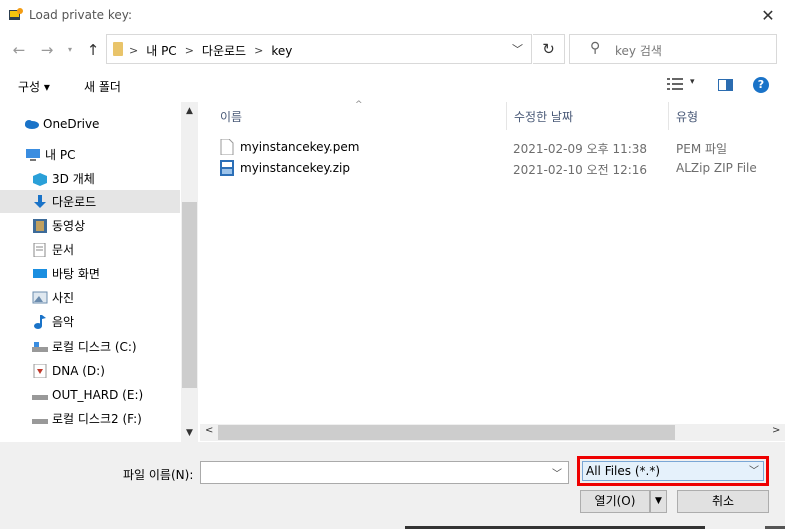  I want to click on file-date: 2021-02-09 오후 11:38, so click(580, 149).